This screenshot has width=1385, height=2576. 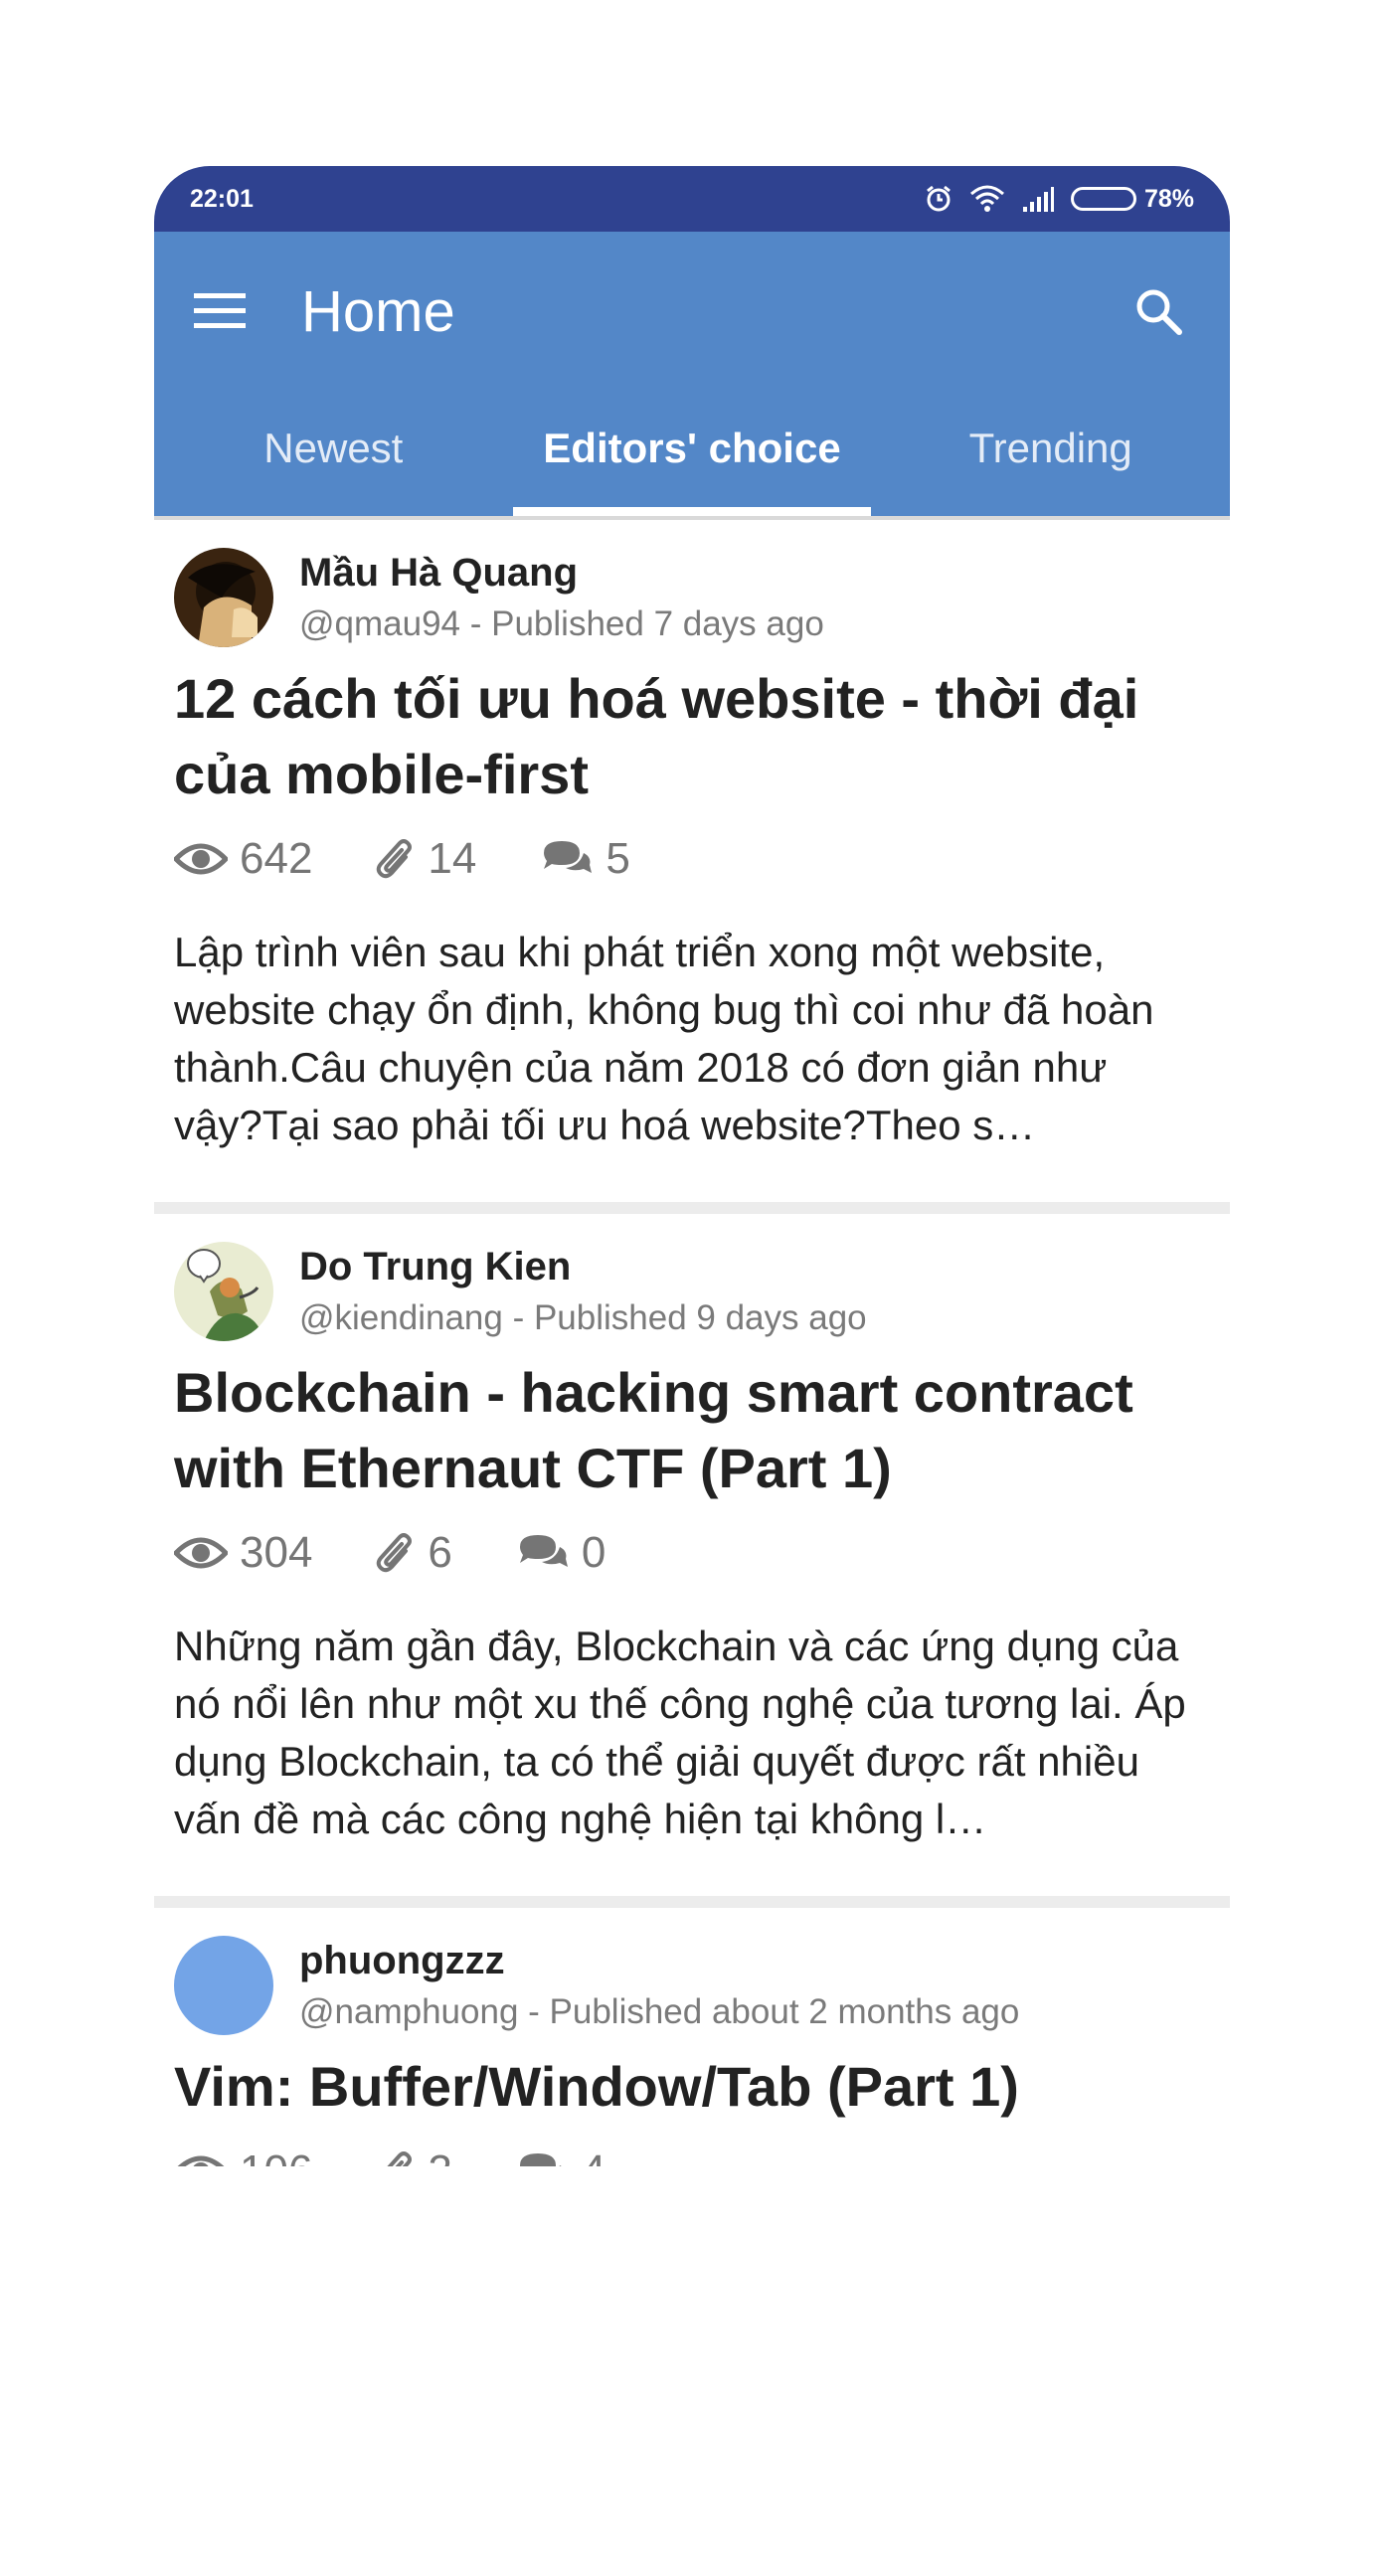 What do you see at coordinates (414, 2156) in the screenshot?
I see `clips-stat: 2` at bounding box center [414, 2156].